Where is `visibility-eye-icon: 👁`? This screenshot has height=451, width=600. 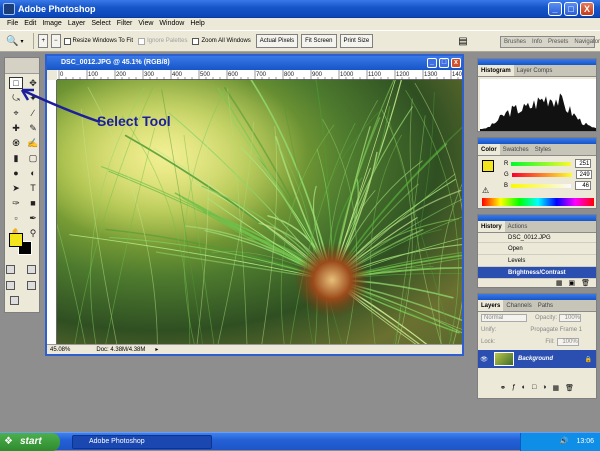
visibility-eye-icon: 👁 is located at coordinates (484, 359).